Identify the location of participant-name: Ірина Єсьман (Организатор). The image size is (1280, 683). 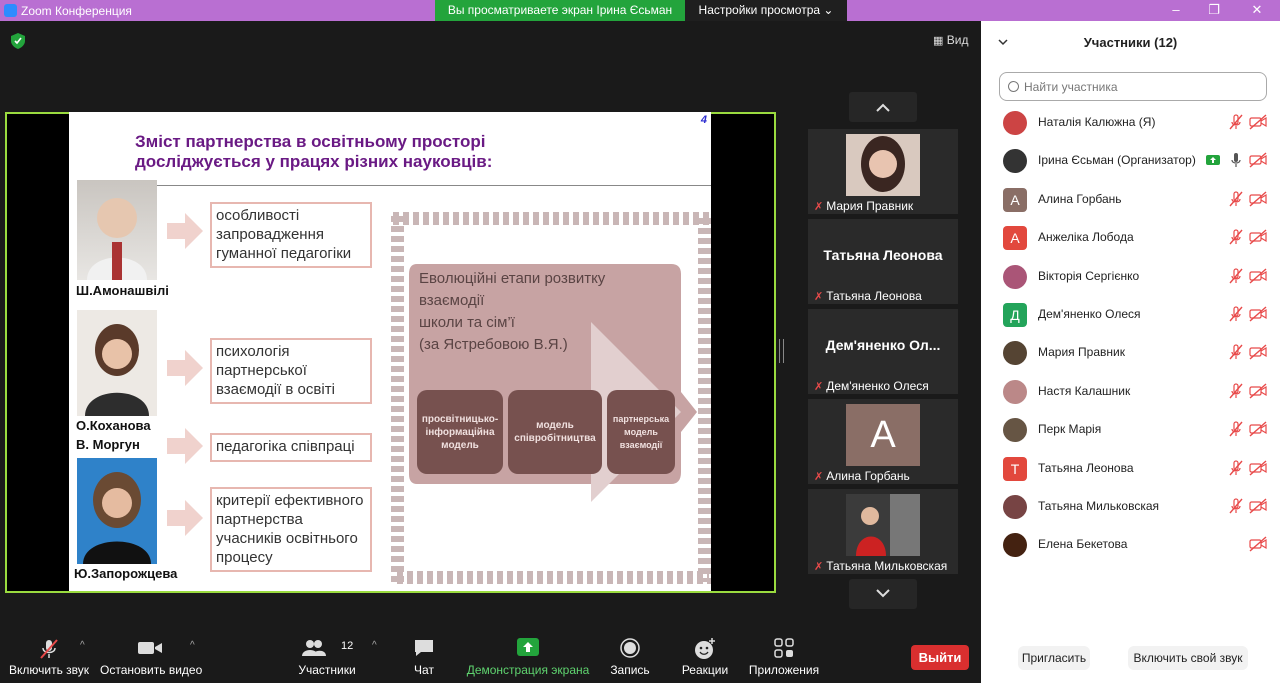
(1117, 160).